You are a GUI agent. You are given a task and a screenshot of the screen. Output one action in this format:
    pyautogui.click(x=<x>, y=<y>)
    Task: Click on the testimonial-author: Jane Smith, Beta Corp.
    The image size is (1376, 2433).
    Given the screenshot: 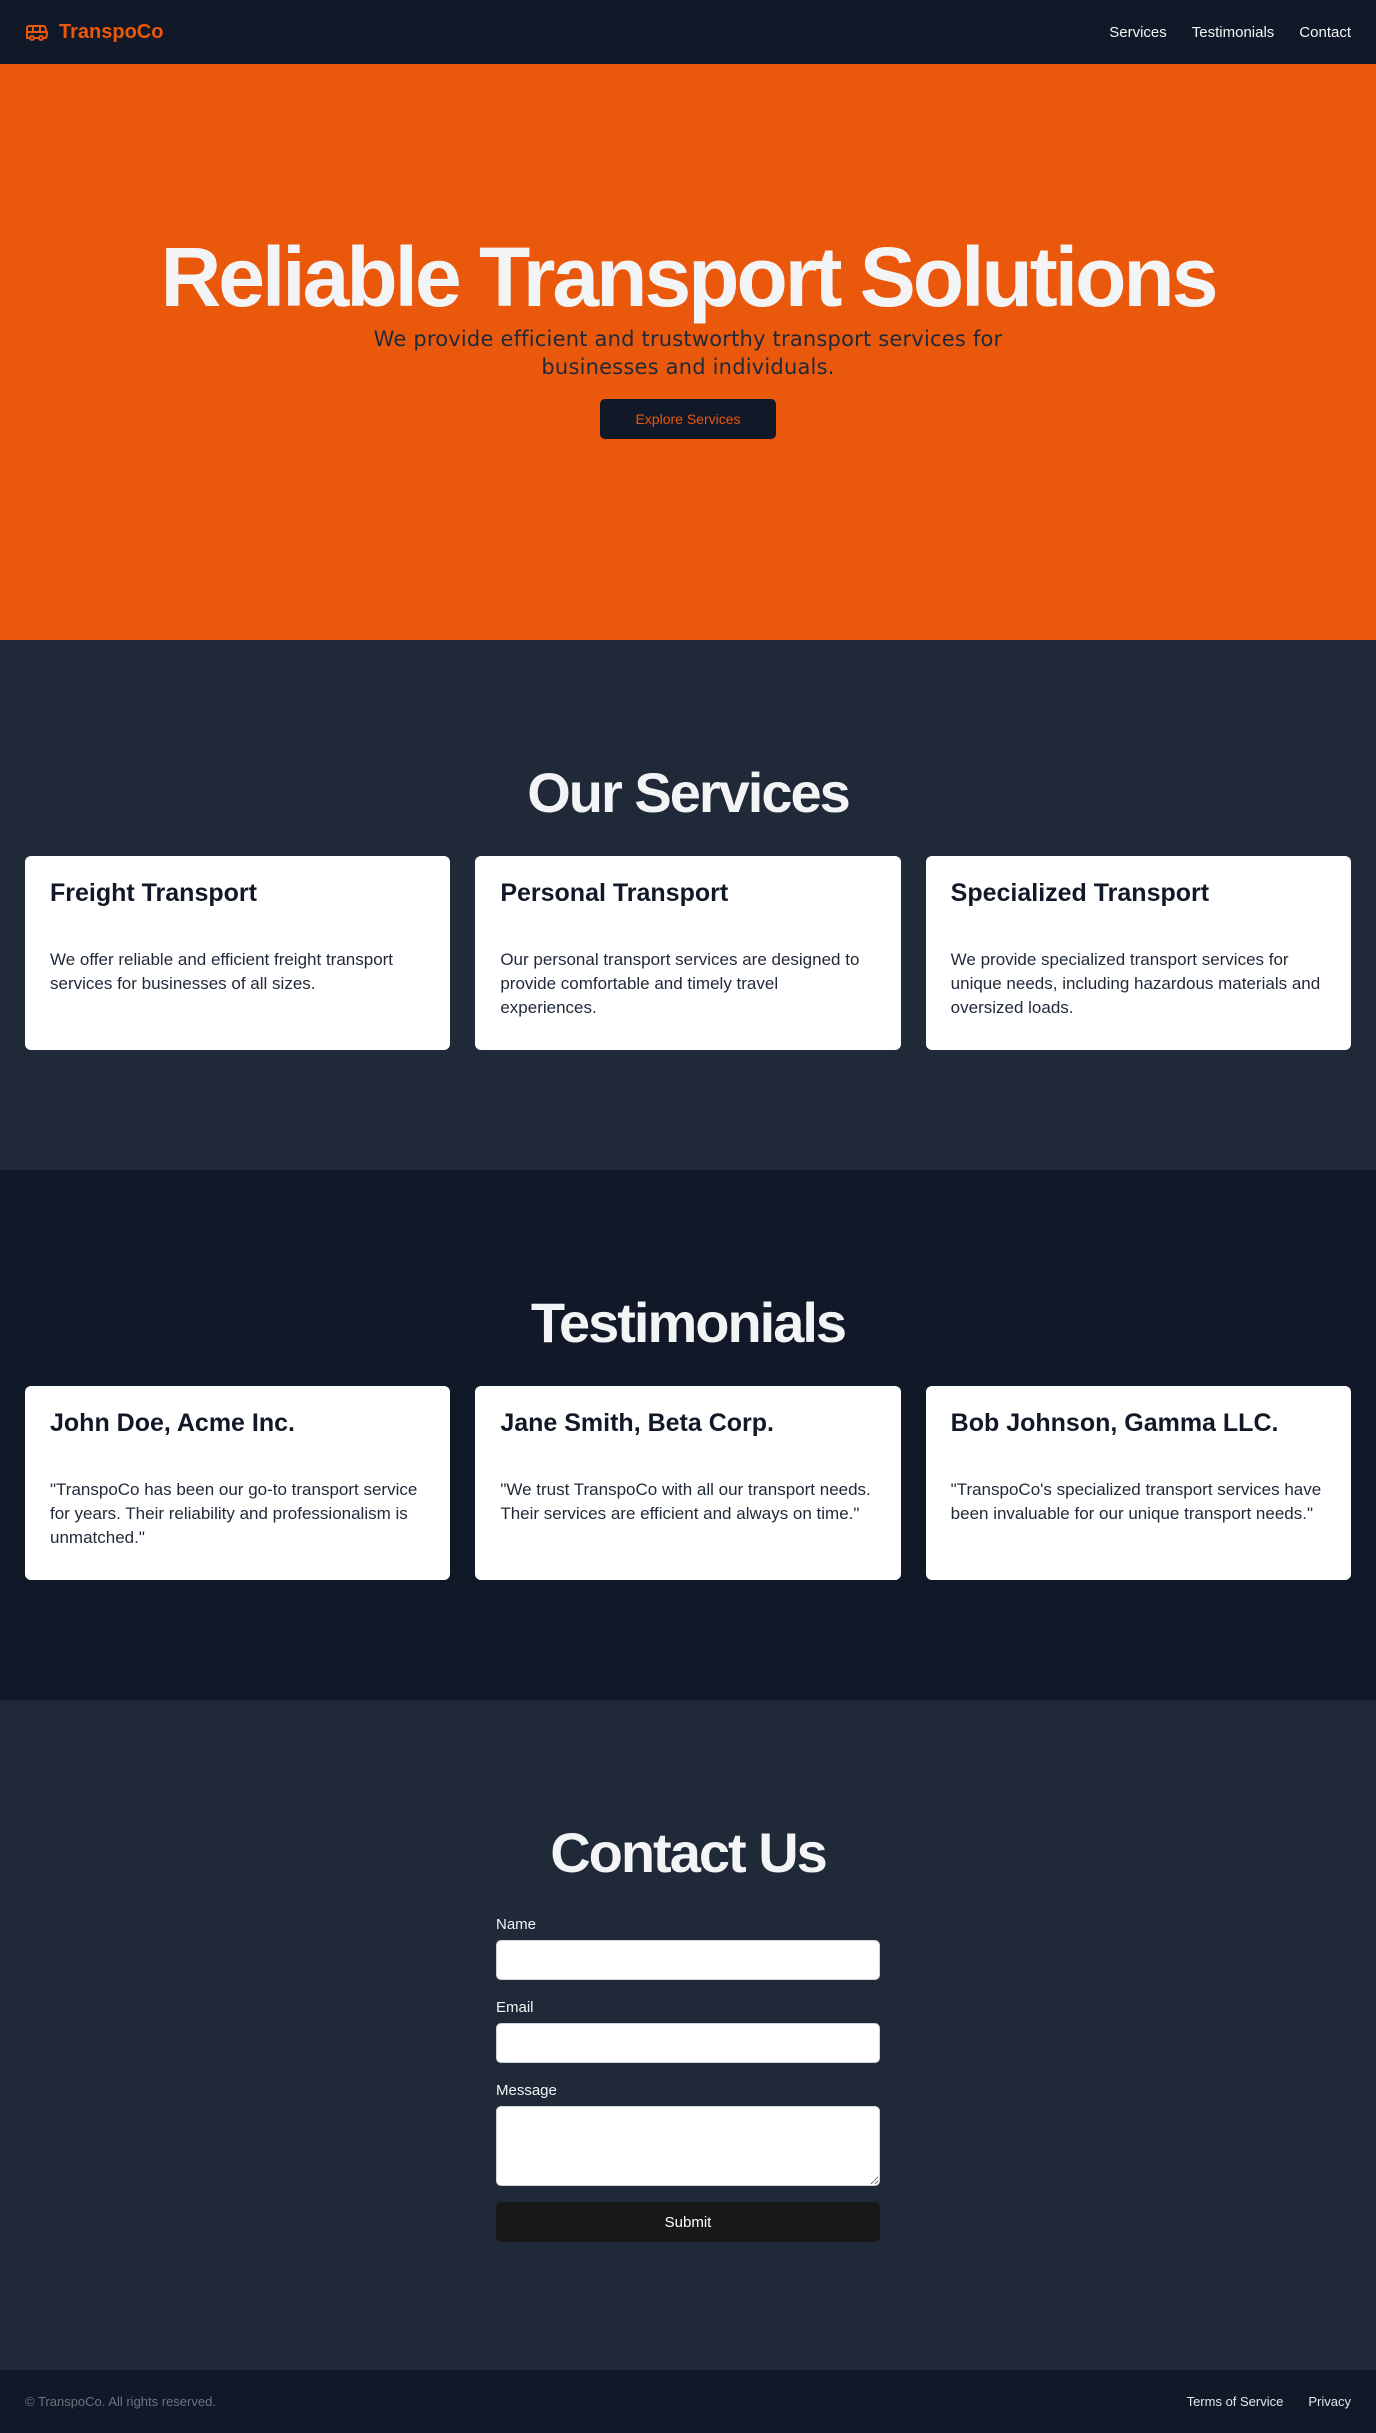 What is the action you would take?
    pyautogui.click(x=637, y=1423)
    